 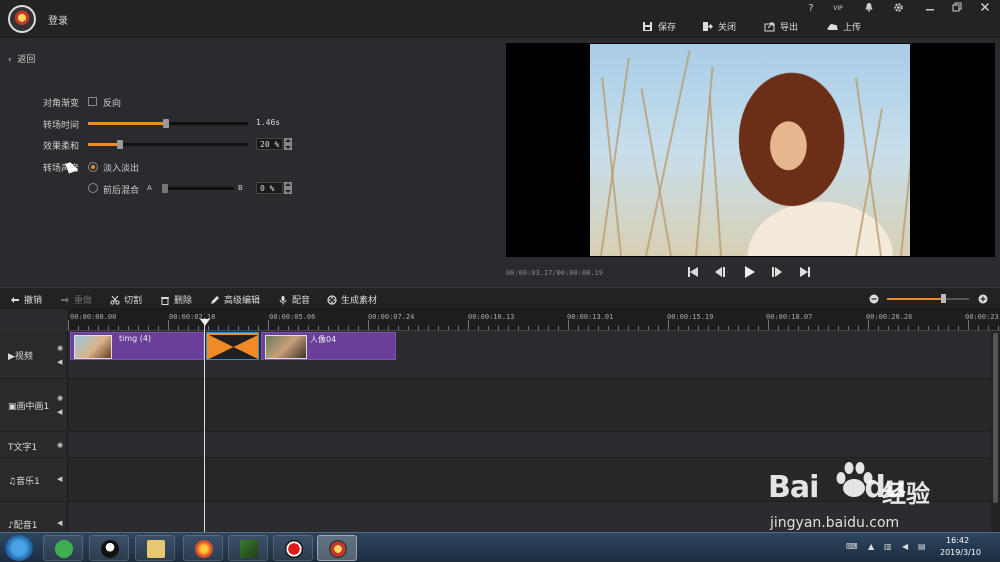 I want to click on preview-frame-image, so click(x=750, y=150).